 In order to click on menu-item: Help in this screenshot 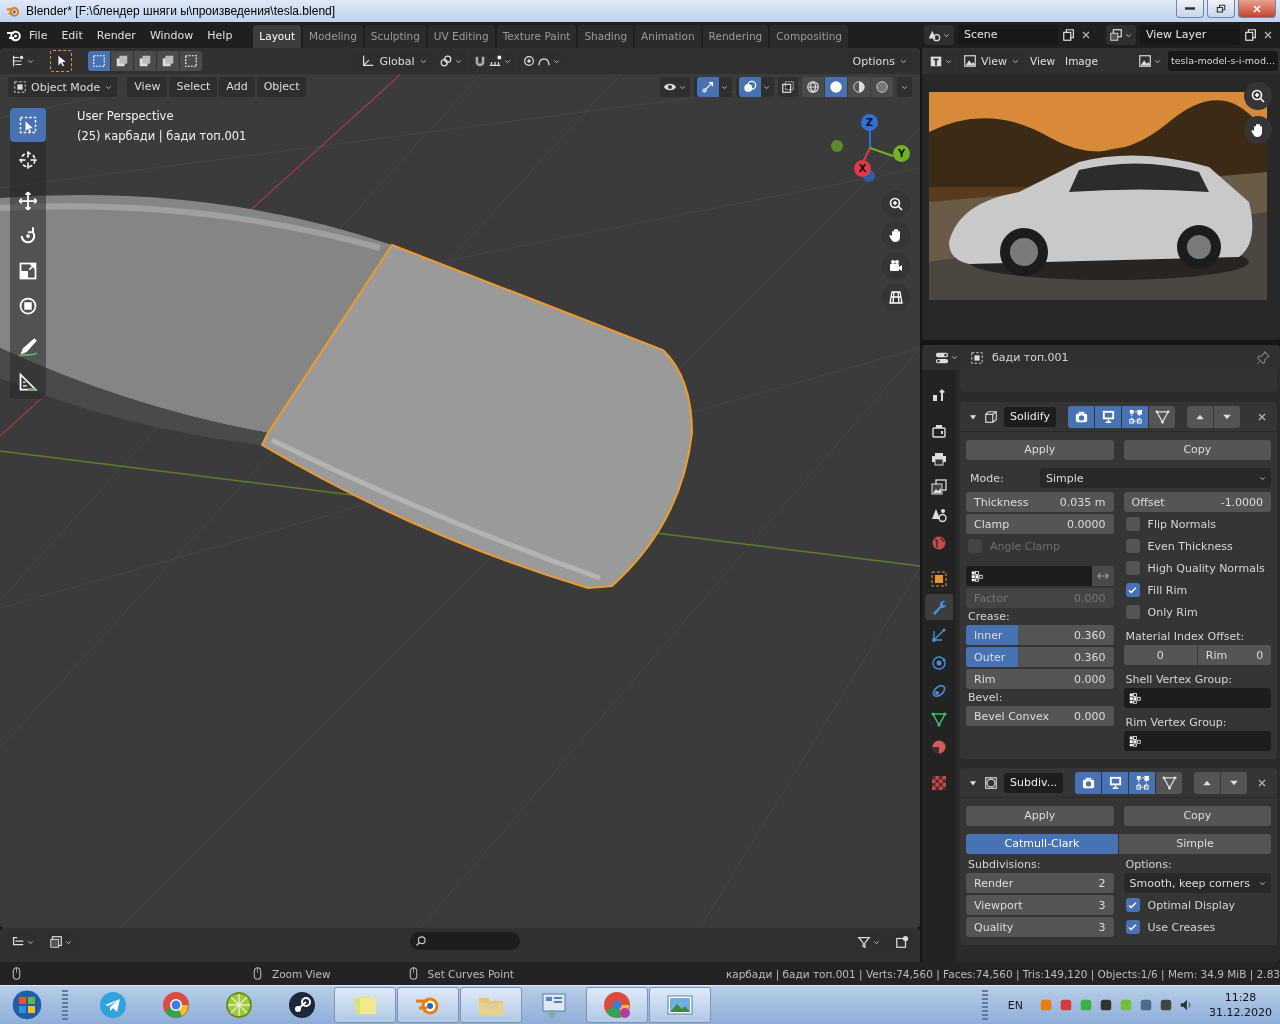, I will do `click(220, 35)`.